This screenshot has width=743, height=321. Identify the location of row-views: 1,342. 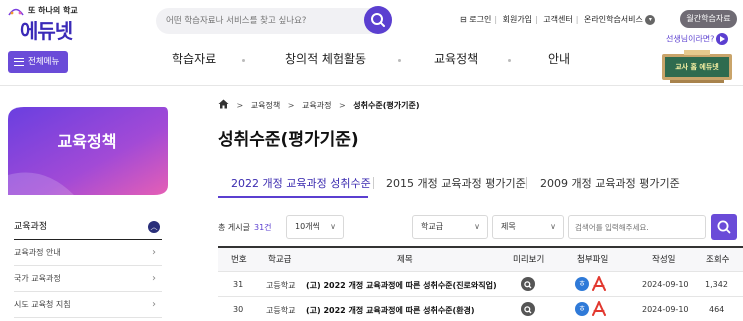
(716, 284).